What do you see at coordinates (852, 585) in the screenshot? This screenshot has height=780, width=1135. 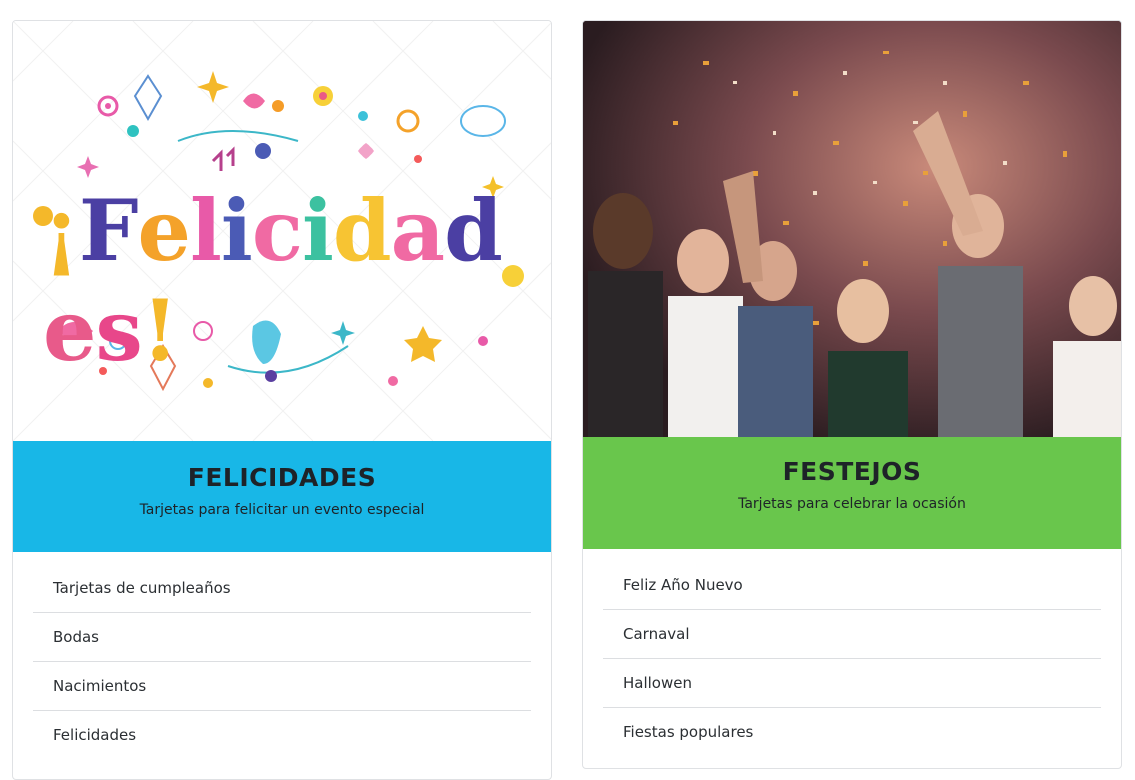 I see `list-item-ano-nuevo: Feliz Año Nuevo` at bounding box center [852, 585].